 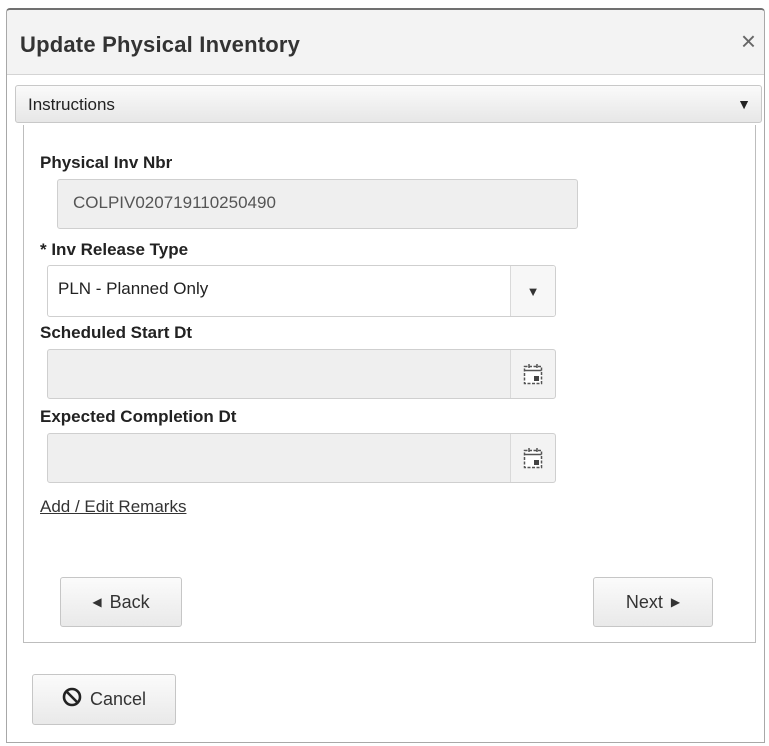 I want to click on next-button: Next ▶, so click(x=653, y=602).